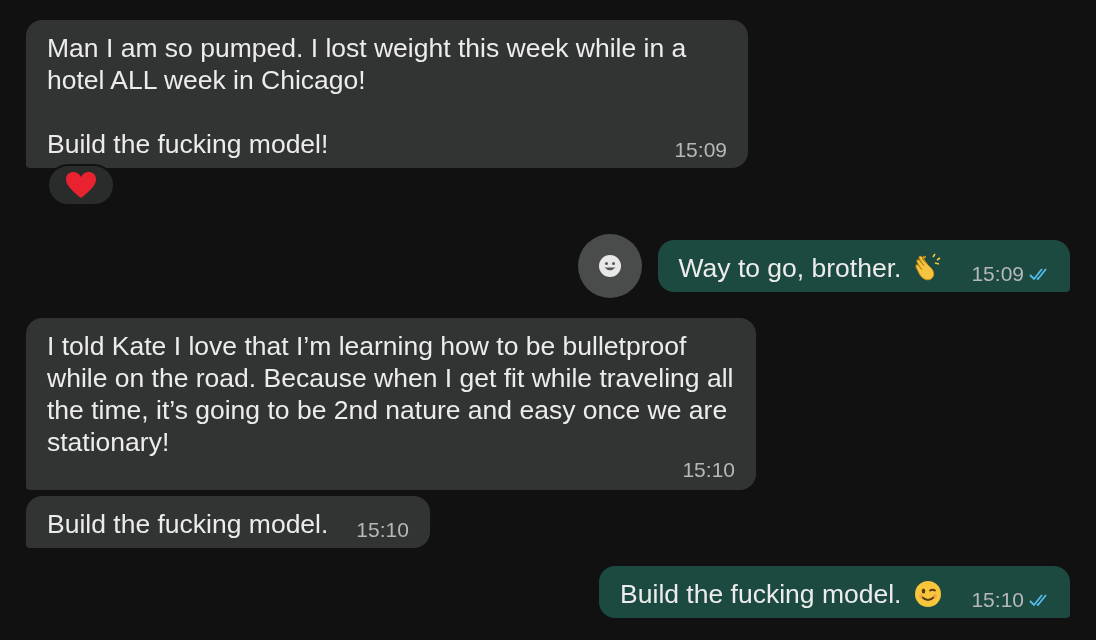 The width and height of the screenshot is (1096, 640). Describe the element at coordinates (609, 266) in the screenshot. I see `smiley-icon` at that location.